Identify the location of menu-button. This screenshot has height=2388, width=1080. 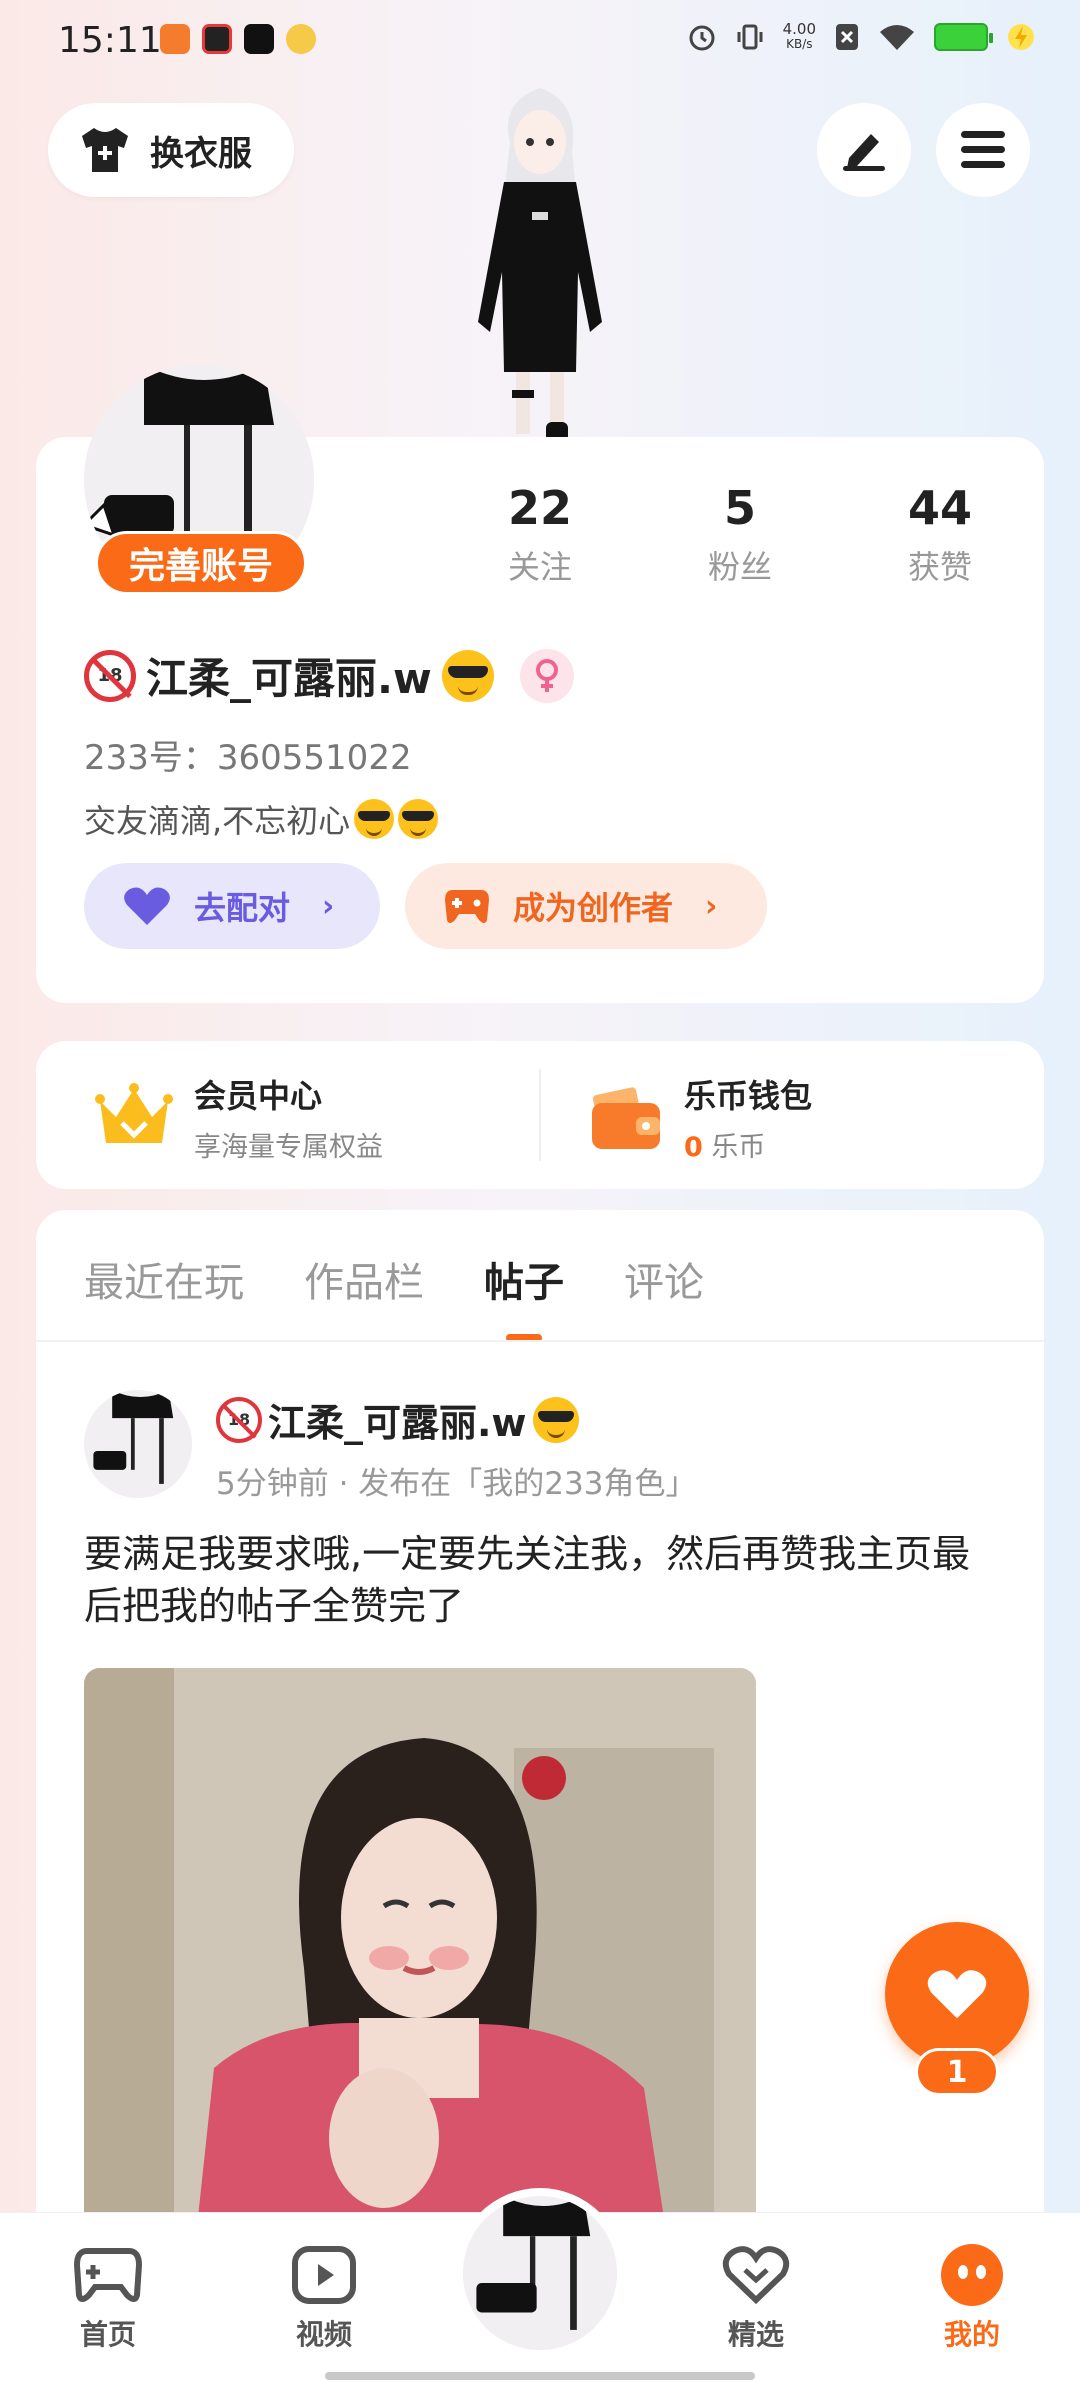
(983, 150).